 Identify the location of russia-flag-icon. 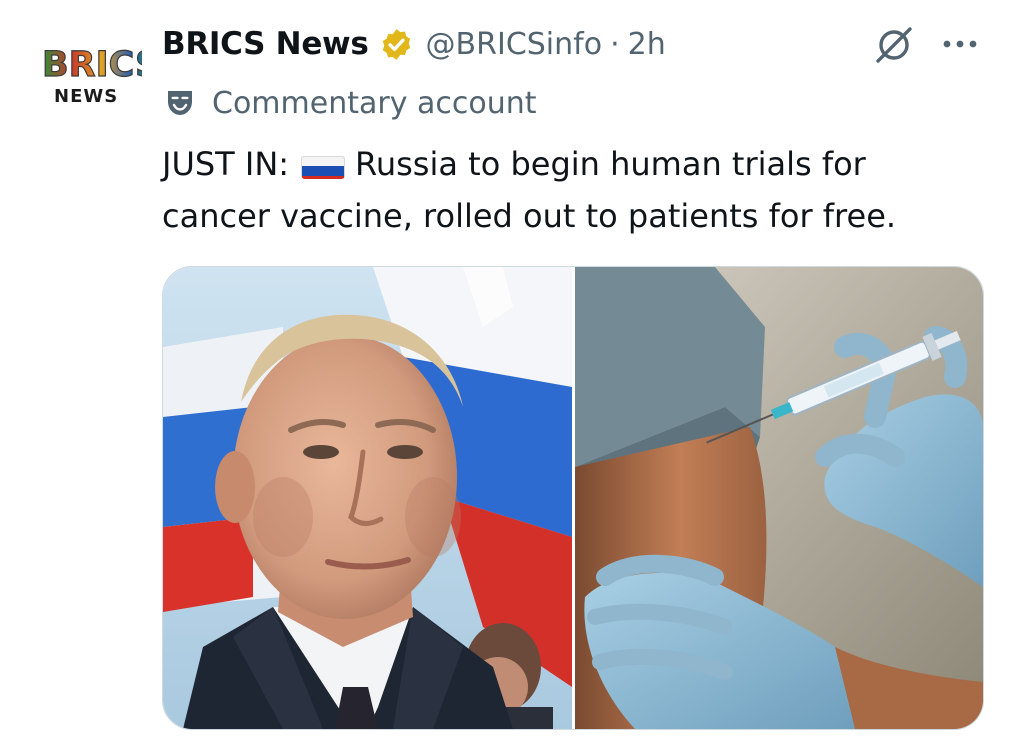
(323, 164).